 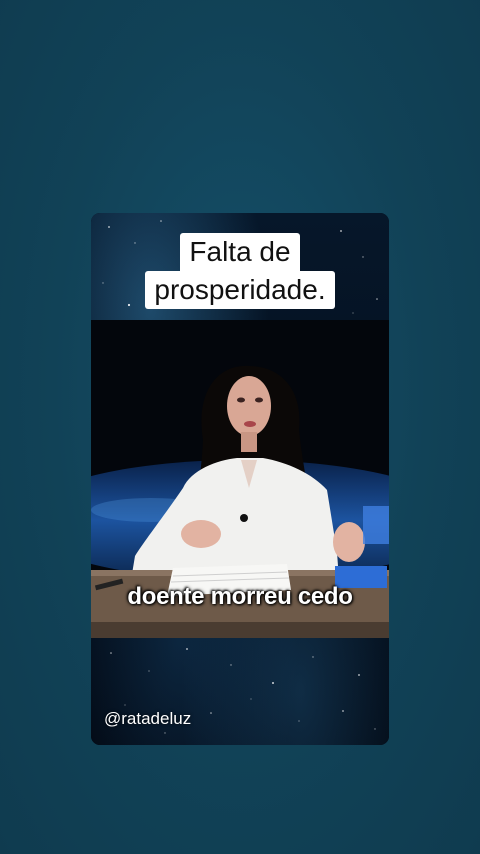 I want to click on caption-title: Falta de prosperidade., so click(x=240, y=271).